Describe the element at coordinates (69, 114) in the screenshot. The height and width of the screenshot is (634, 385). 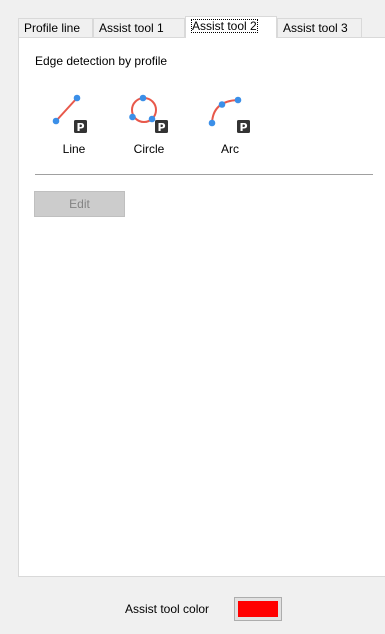
I see `profile-line-icon: P` at that location.